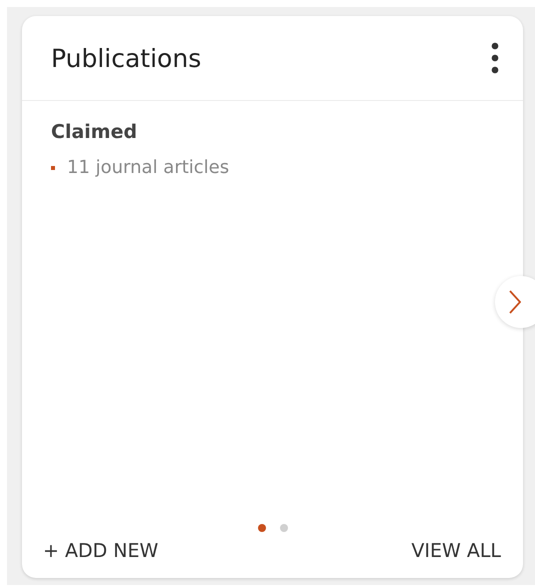 This screenshot has width=535, height=586. I want to click on next-button, so click(515, 302).